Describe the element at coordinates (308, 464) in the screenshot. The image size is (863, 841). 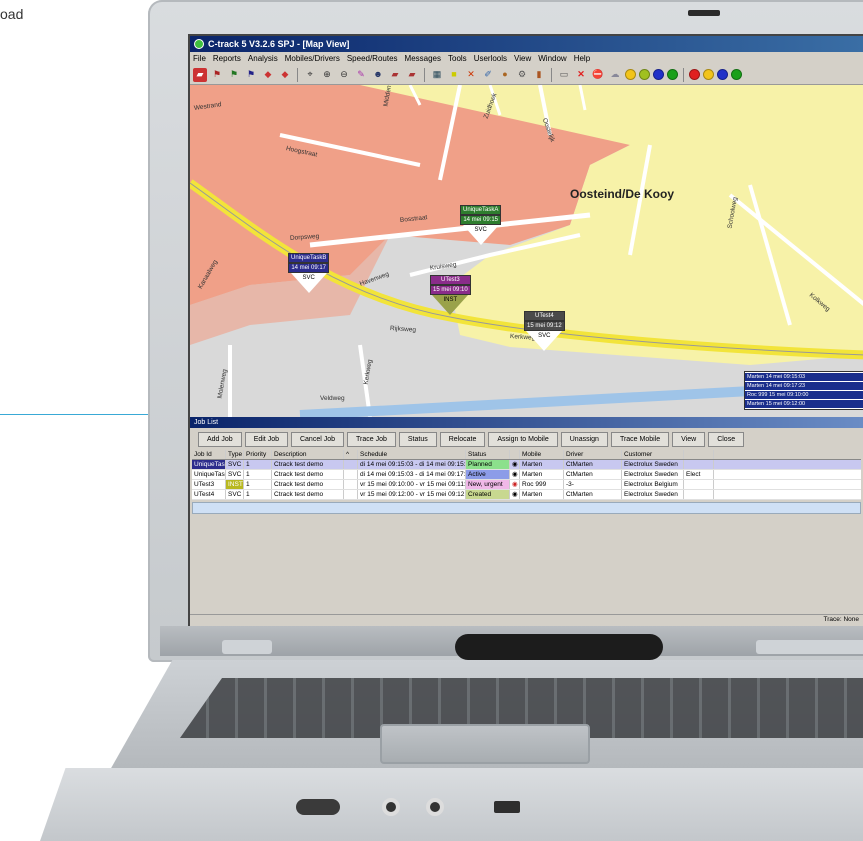
I see `cell-description: Ctrack test demo` at that location.